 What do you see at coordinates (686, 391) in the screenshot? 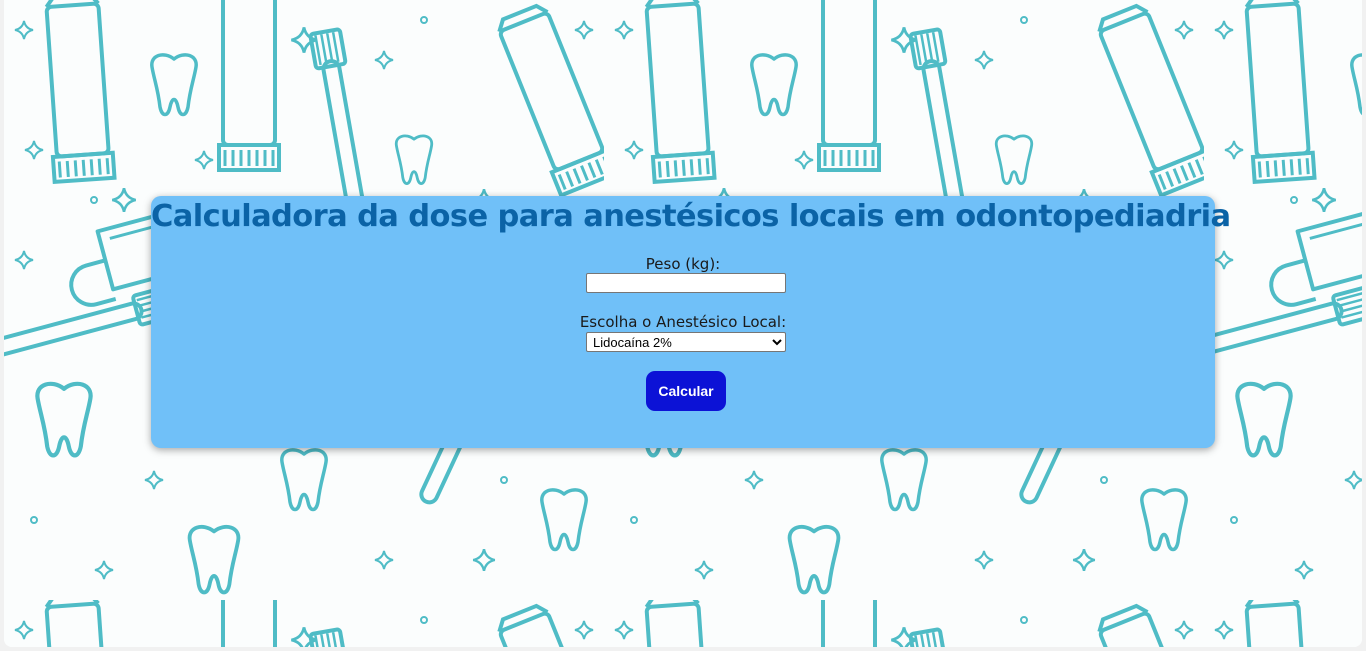
I see `calculate-button: Calcular` at bounding box center [686, 391].